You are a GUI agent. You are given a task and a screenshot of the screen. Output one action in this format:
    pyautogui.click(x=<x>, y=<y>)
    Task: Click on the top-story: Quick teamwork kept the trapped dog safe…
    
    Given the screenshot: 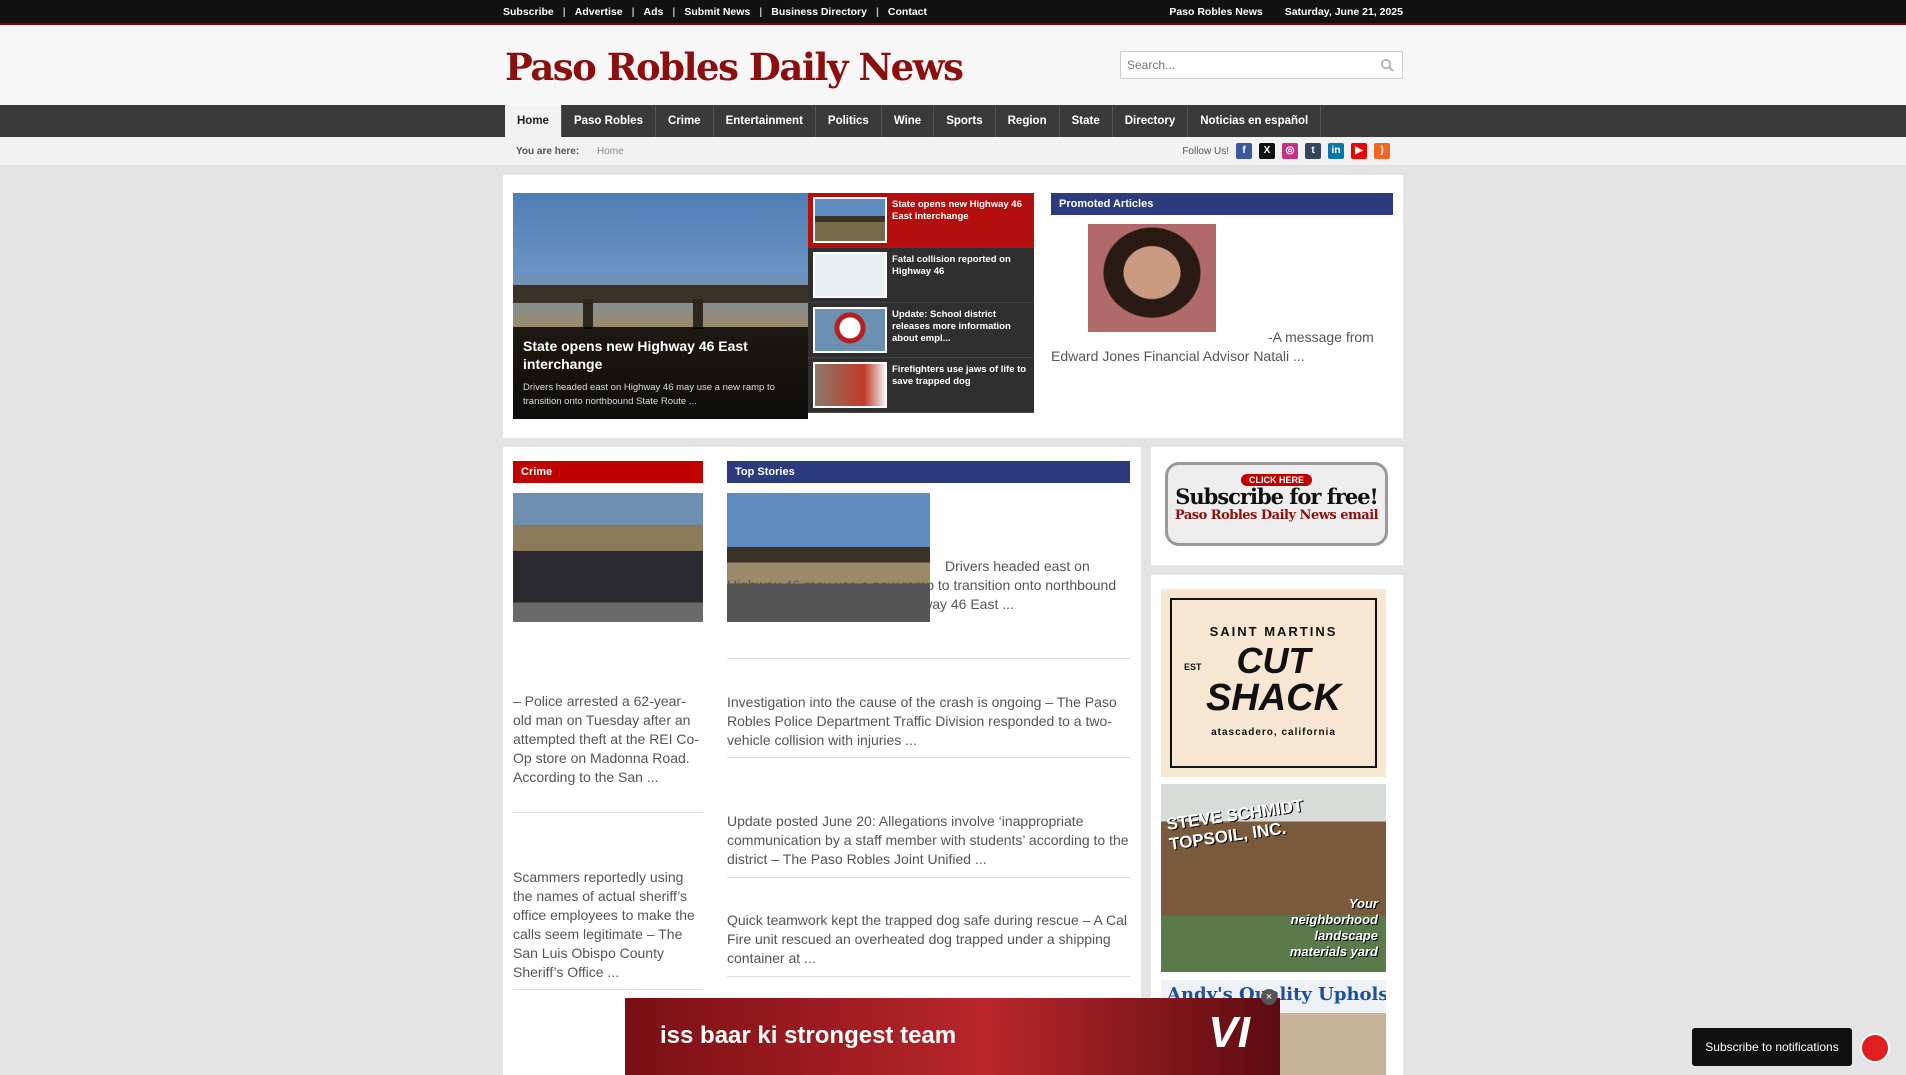 What is the action you would take?
    pyautogui.click(x=929, y=939)
    